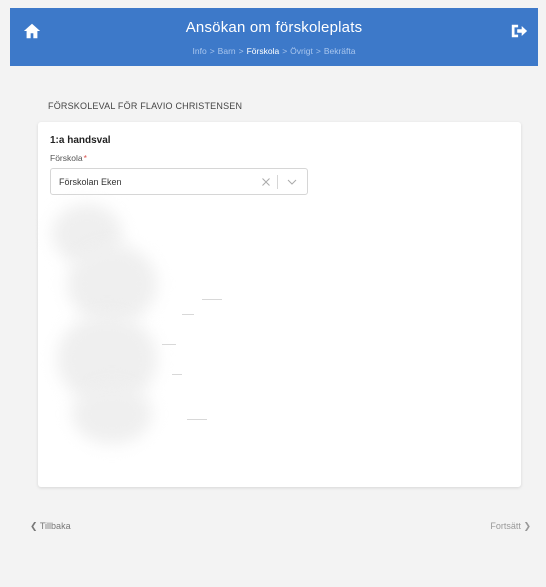 The height and width of the screenshot is (587, 546). Describe the element at coordinates (519, 31) in the screenshot. I see `logout-icon` at that location.